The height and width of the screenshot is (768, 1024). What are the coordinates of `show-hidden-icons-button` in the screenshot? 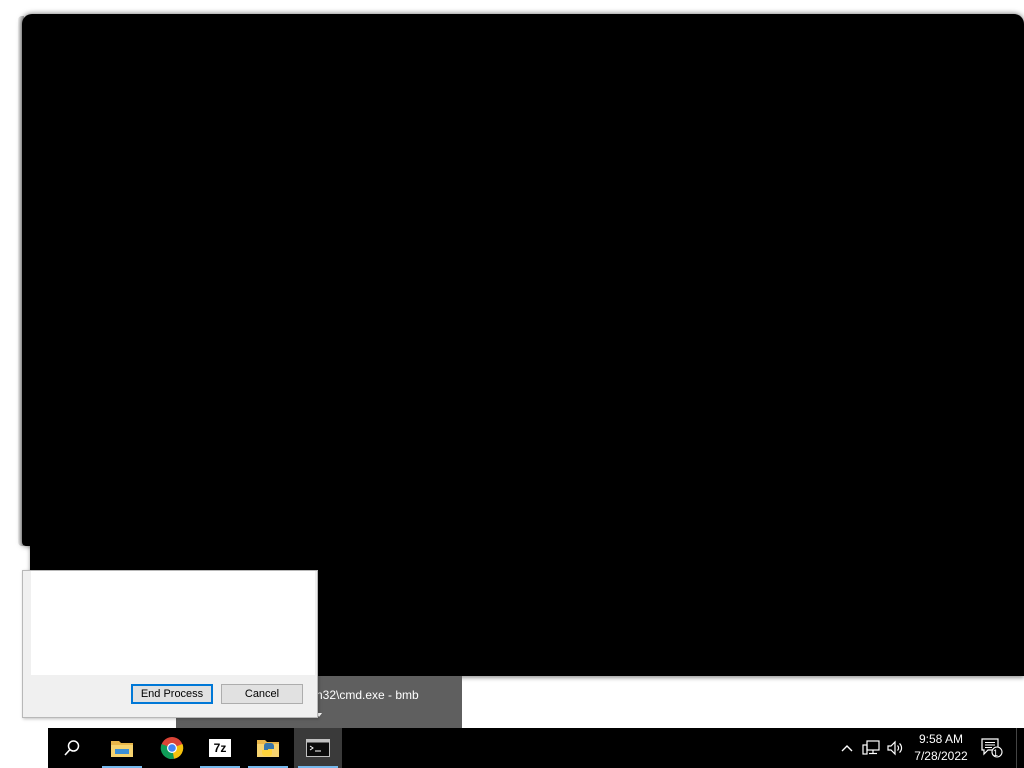 It's located at (847, 748).